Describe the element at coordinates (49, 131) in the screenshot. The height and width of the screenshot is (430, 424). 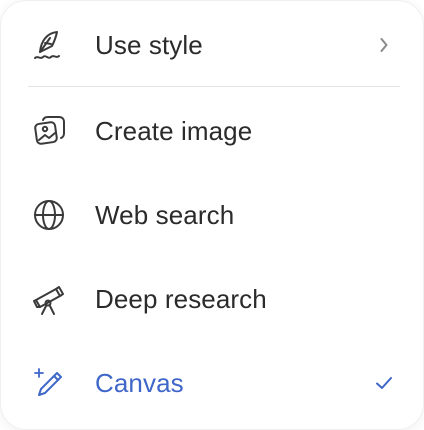
I see `image-stack-icon` at that location.